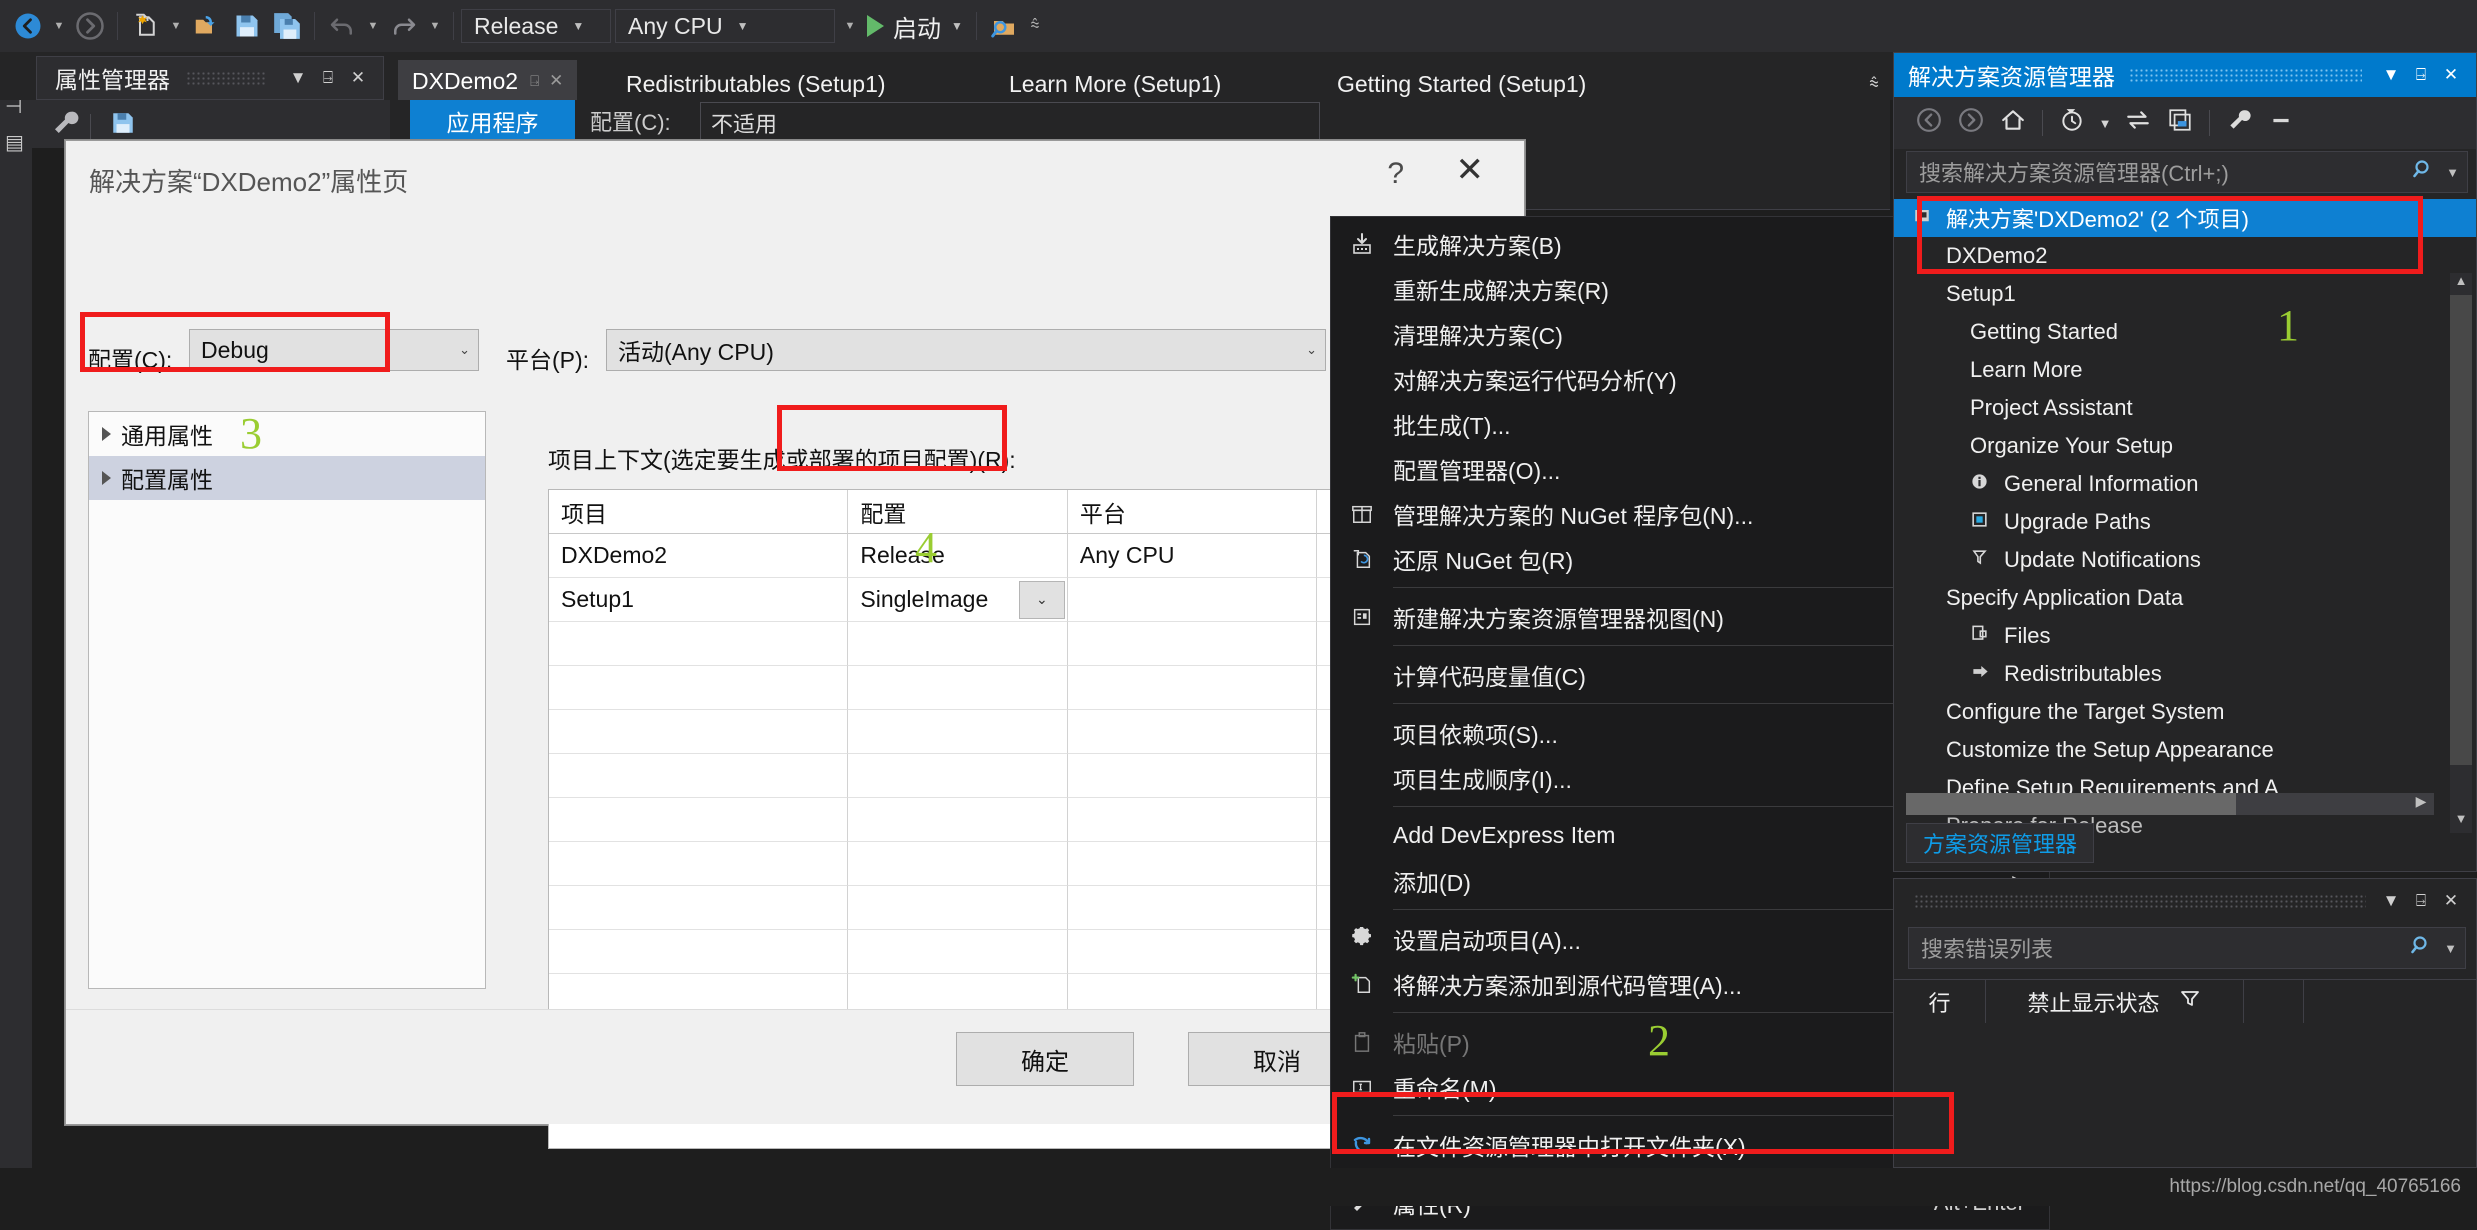 Image resolution: width=2477 pixels, height=1230 pixels. What do you see at coordinates (2101, 483) in the screenshot?
I see `tree-node-label: General Information` at bounding box center [2101, 483].